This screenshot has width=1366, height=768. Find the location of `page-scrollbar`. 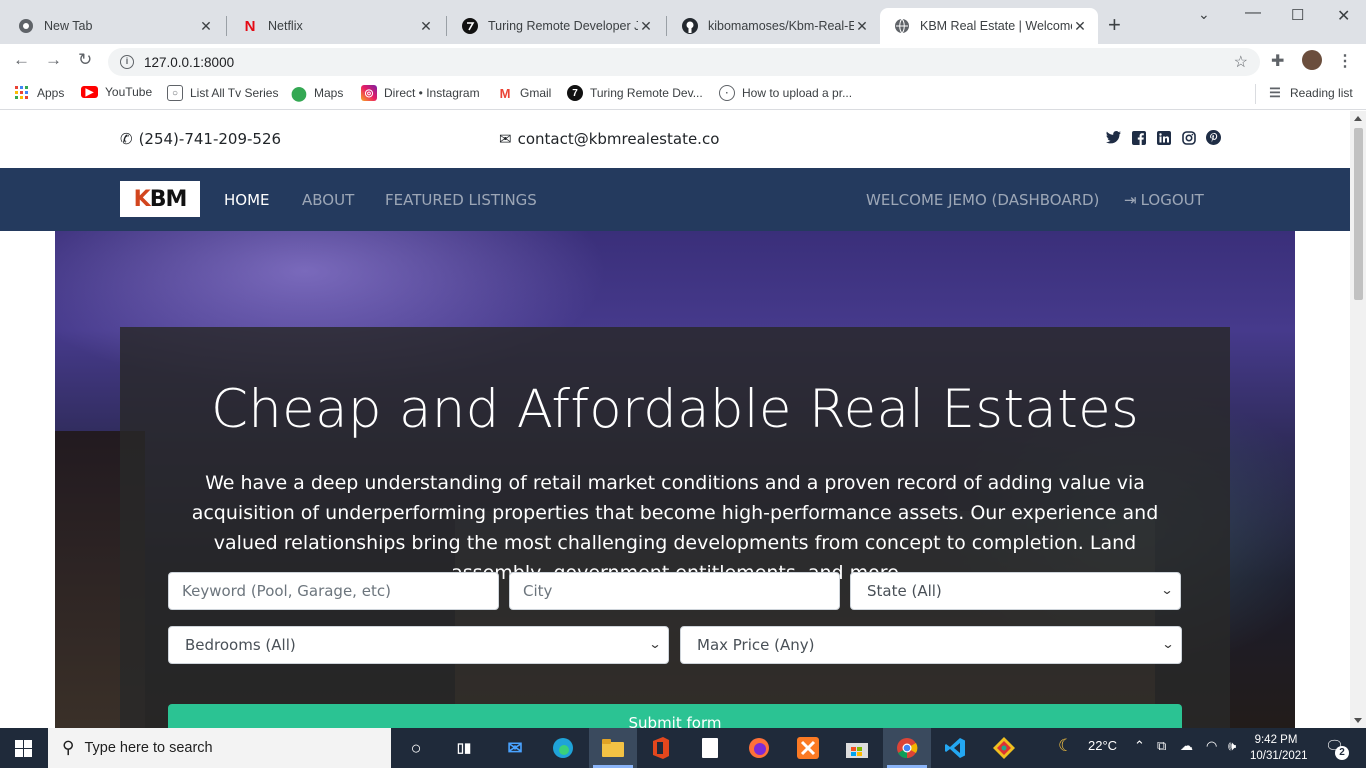

page-scrollbar is located at coordinates (1358, 419).